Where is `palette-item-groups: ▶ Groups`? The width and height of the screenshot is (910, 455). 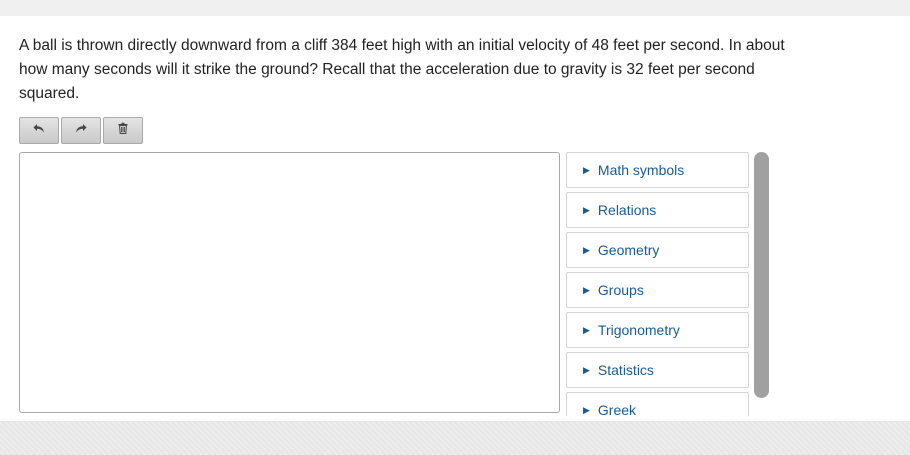
palette-item-groups: ▶ Groups is located at coordinates (657, 290).